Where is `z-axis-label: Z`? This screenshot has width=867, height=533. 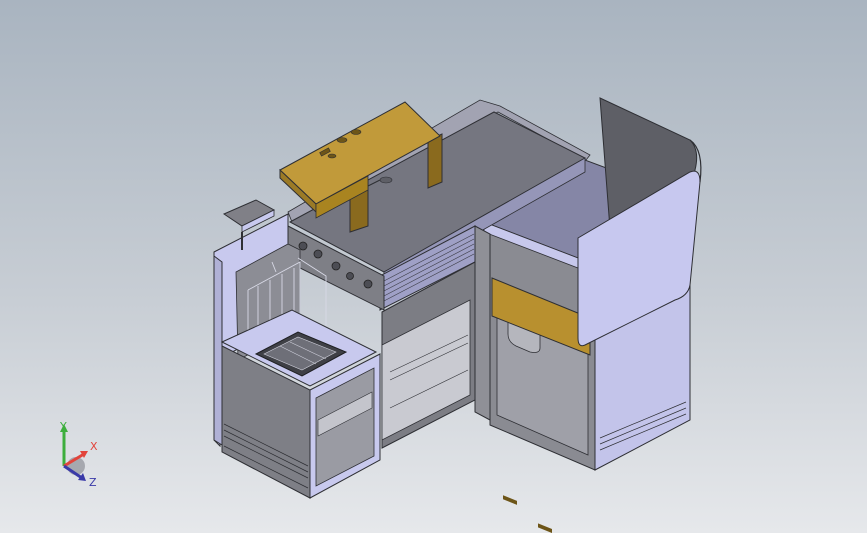
z-axis-label: Z is located at coordinates (93, 482).